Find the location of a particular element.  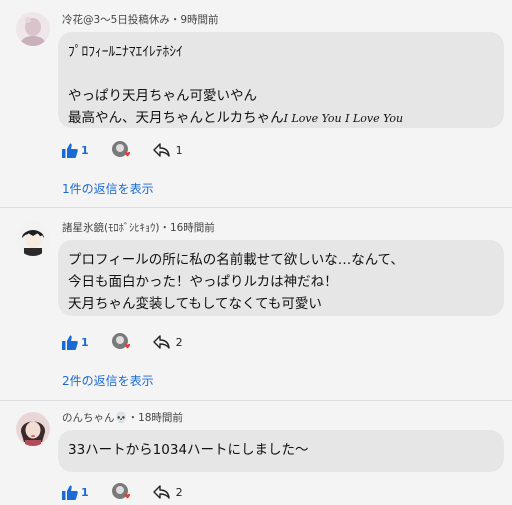

comment-meta: のんちゃん💀・18時間前 is located at coordinates (122, 418).